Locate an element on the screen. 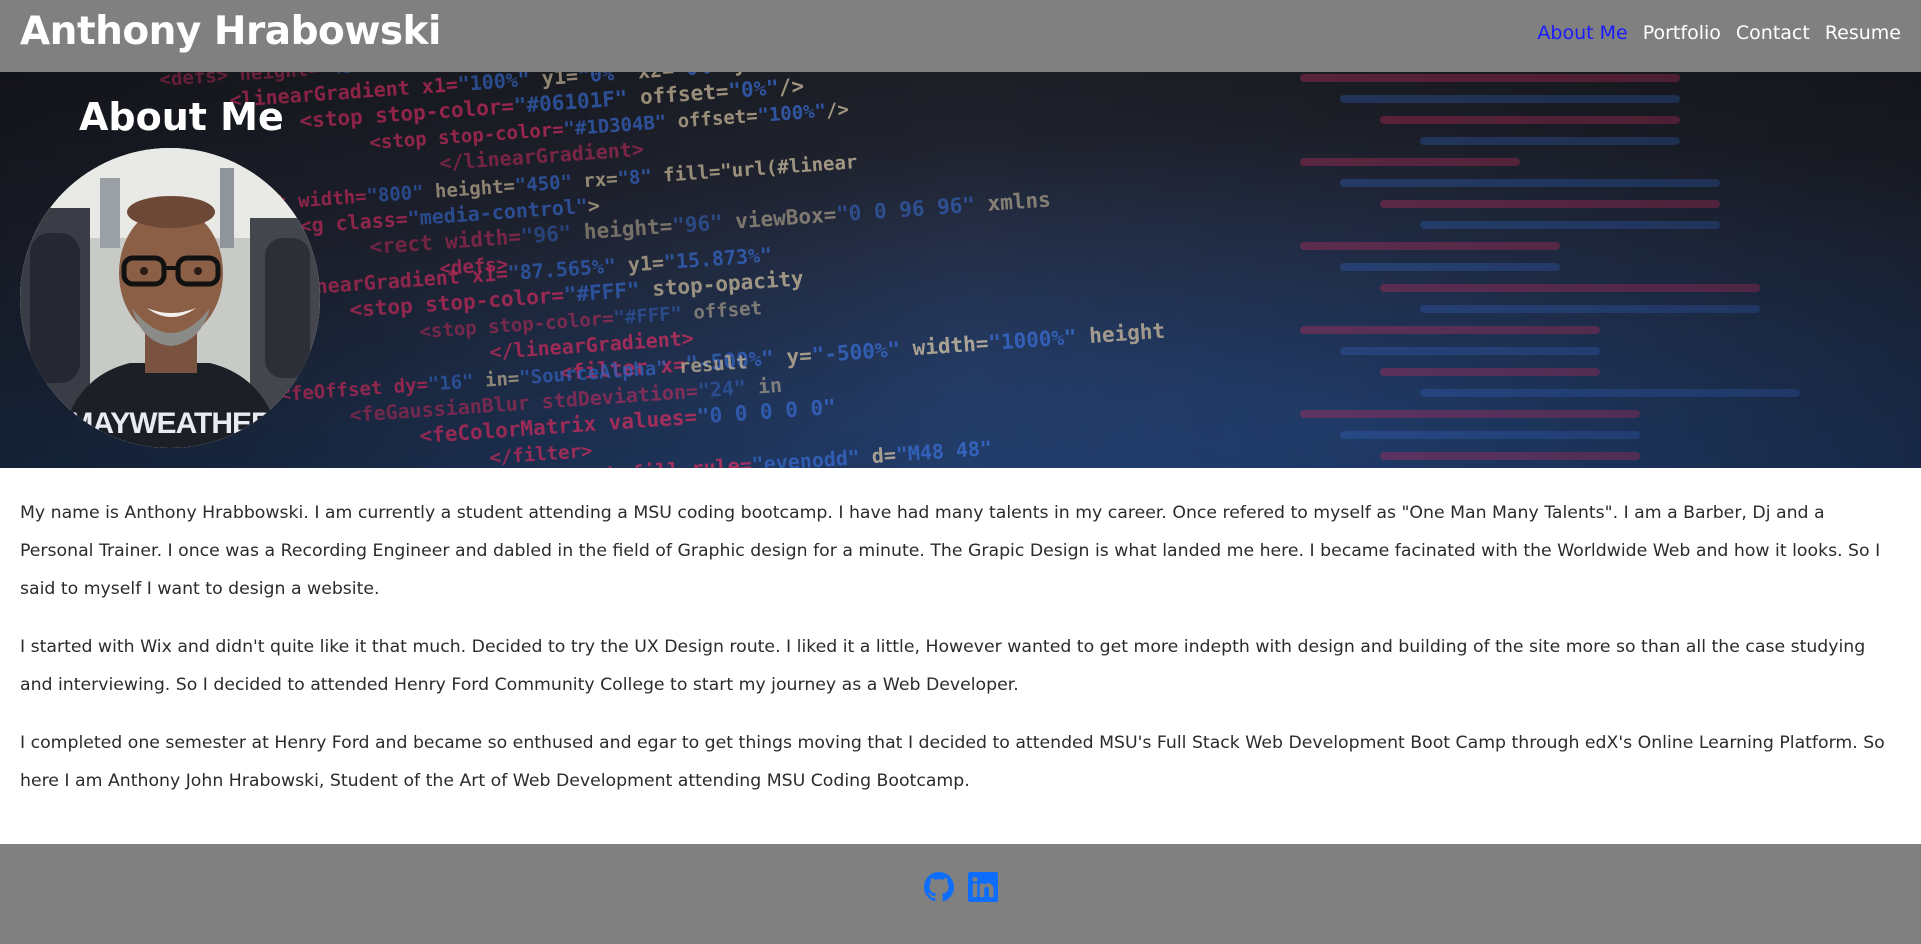  page-footer is located at coordinates (960, 894).